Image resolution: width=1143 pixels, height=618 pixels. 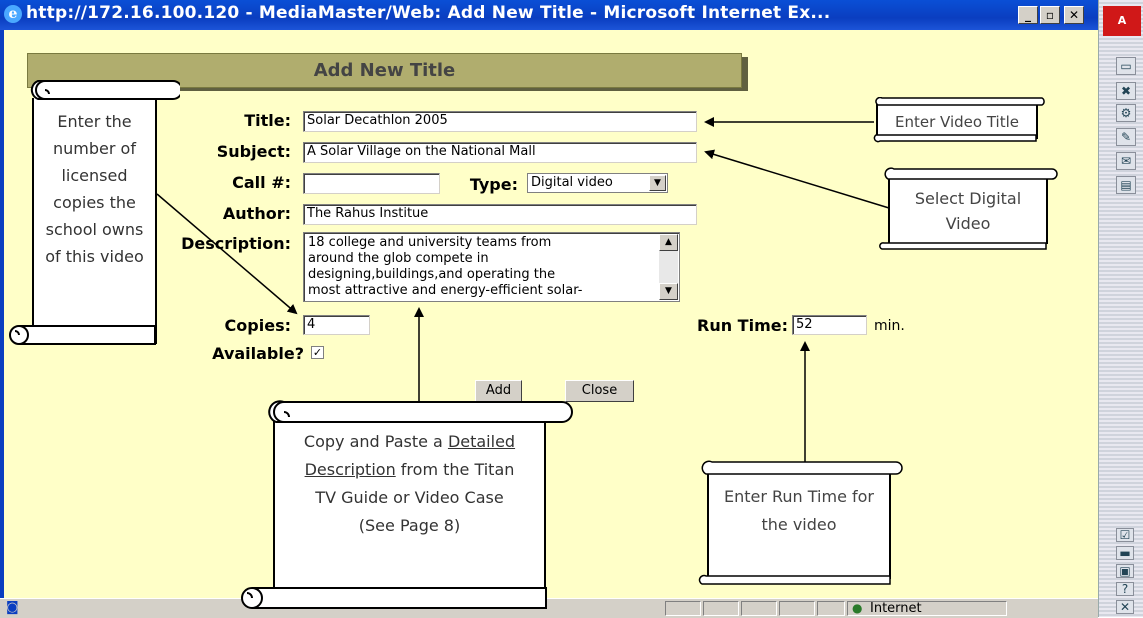 I want to click on type-callout-curl, so click(x=968, y=208).